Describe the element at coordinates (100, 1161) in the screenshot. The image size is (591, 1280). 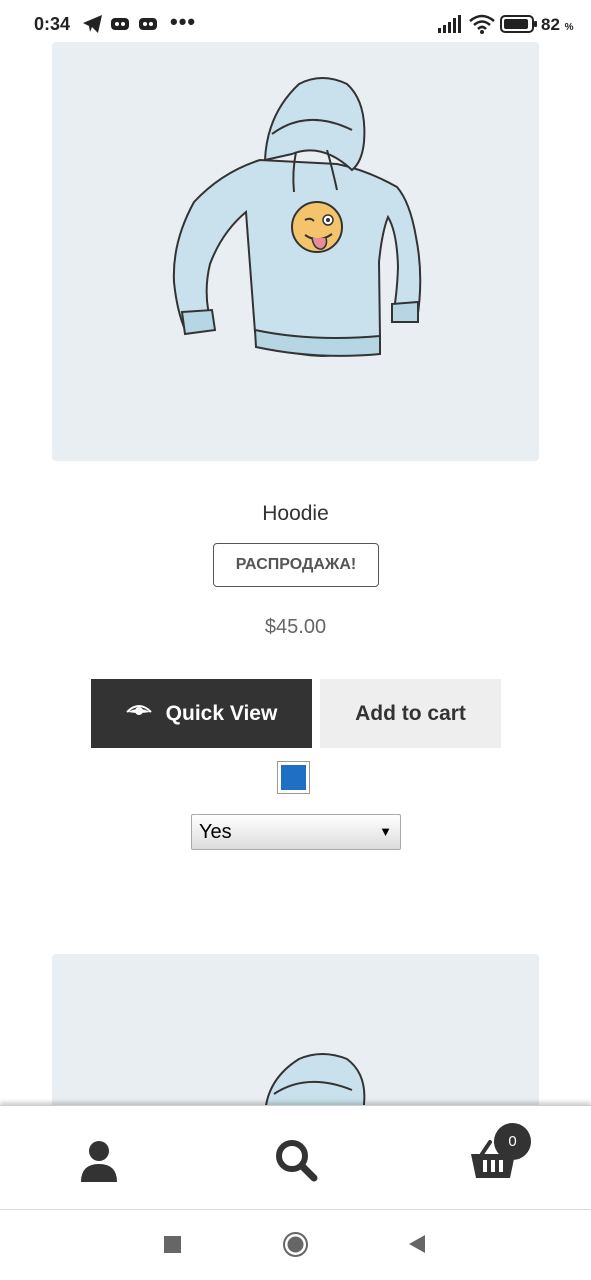
I see `account-icon` at that location.